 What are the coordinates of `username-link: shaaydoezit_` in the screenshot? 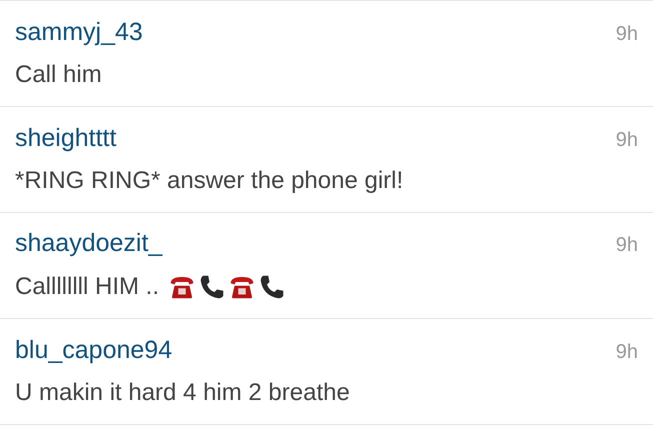 It's located at (88, 243).